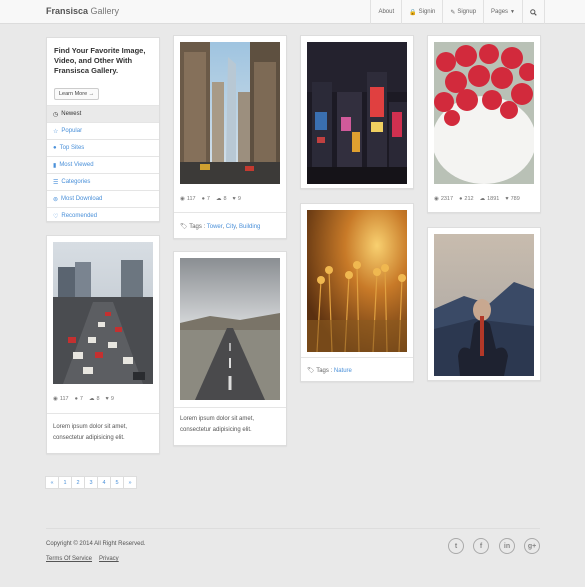 The image size is (585, 587). Describe the element at coordinates (65, 482) in the screenshot. I see `pagination-page-1: 1` at that location.